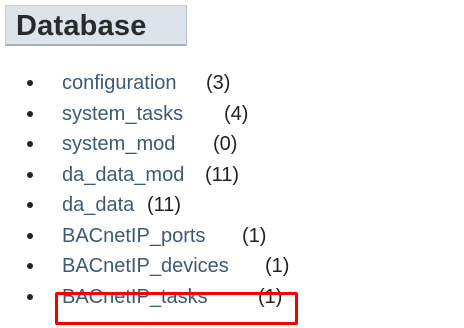 The height and width of the screenshot is (328, 464). I want to click on list-item: da_data (11), so click(232, 209).